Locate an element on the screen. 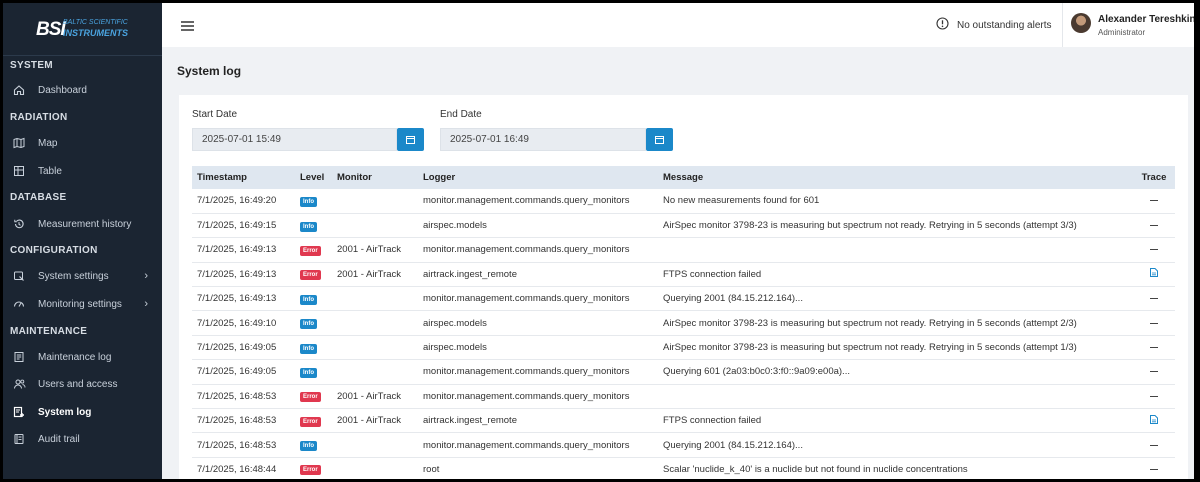 The height and width of the screenshot is (482, 1200). cell-message: No new measurements found for 601 is located at coordinates (741, 201).